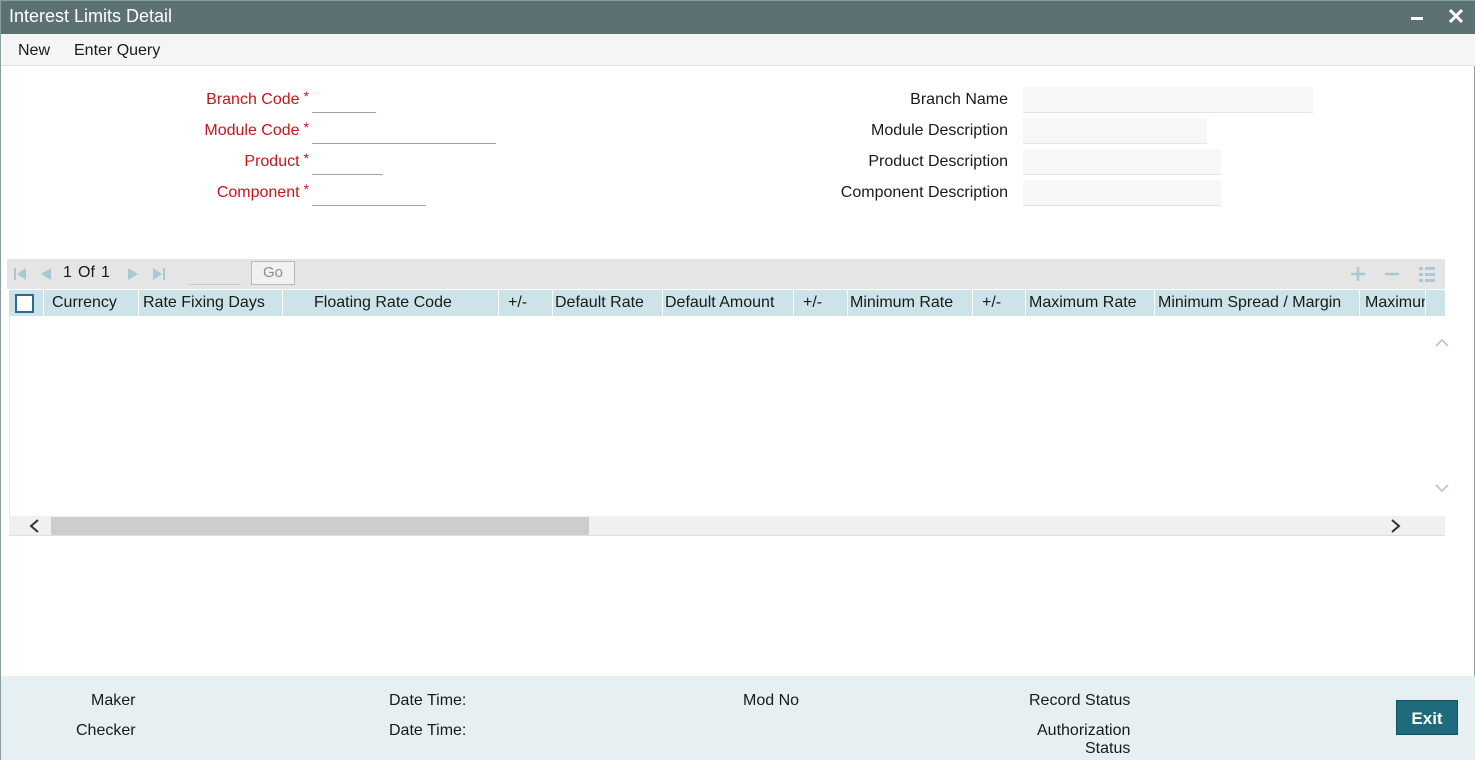  What do you see at coordinates (347, 163) in the screenshot?
I see `product-input` at bounding box center [347, 163].